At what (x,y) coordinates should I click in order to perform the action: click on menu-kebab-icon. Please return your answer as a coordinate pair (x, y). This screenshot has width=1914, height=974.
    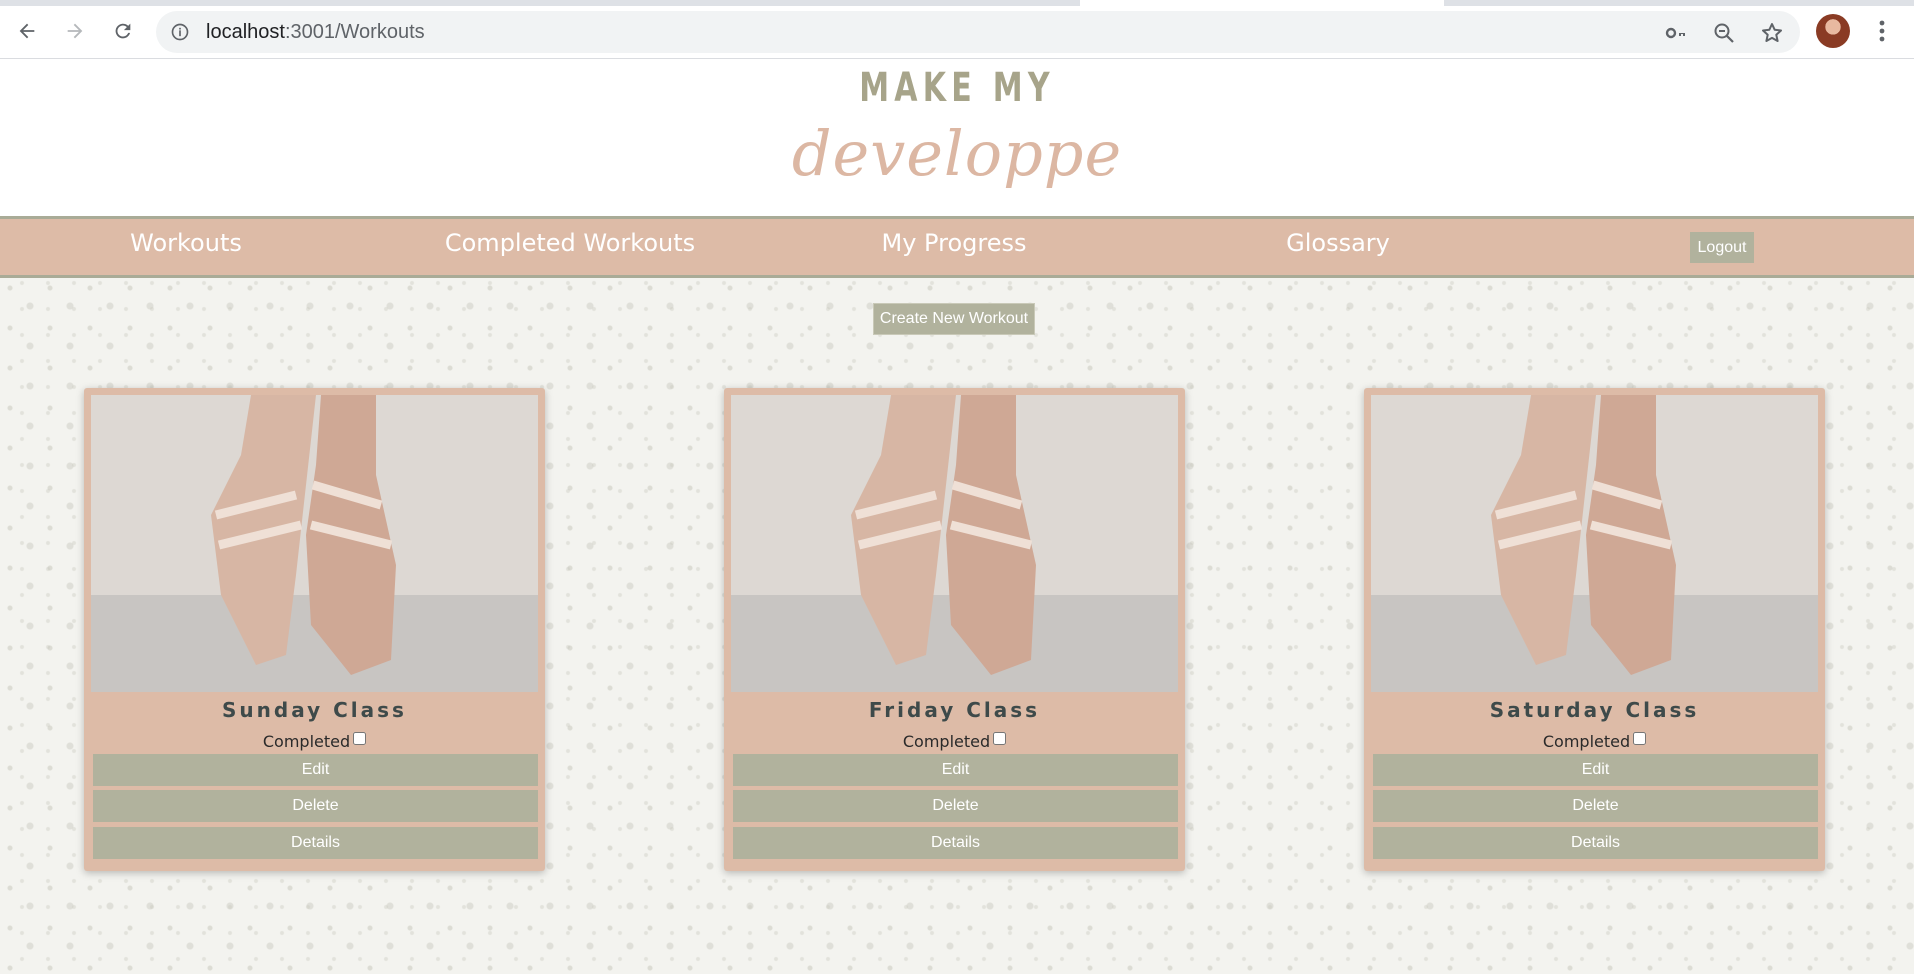
    Looking at the image, I should click on (1882, 31).